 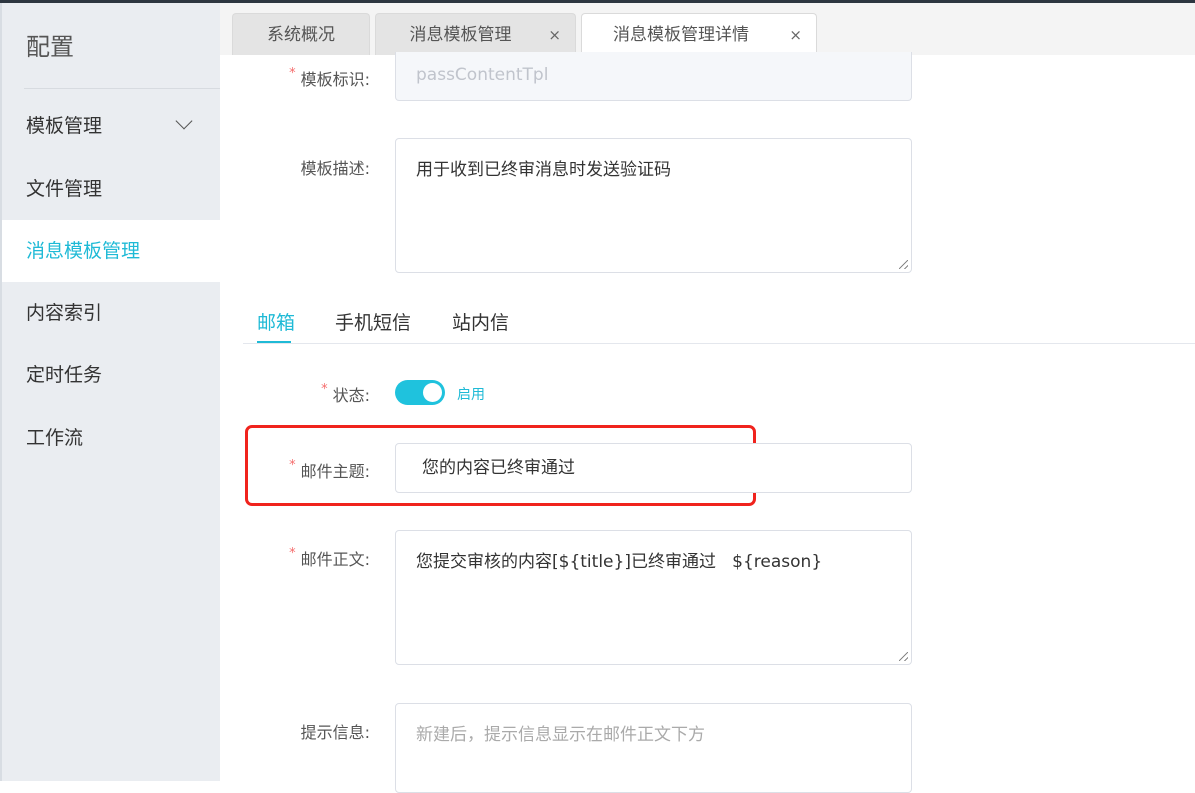 I want to click on sidebar-item-file-management: 文件管理, so click(x=111, y=189).